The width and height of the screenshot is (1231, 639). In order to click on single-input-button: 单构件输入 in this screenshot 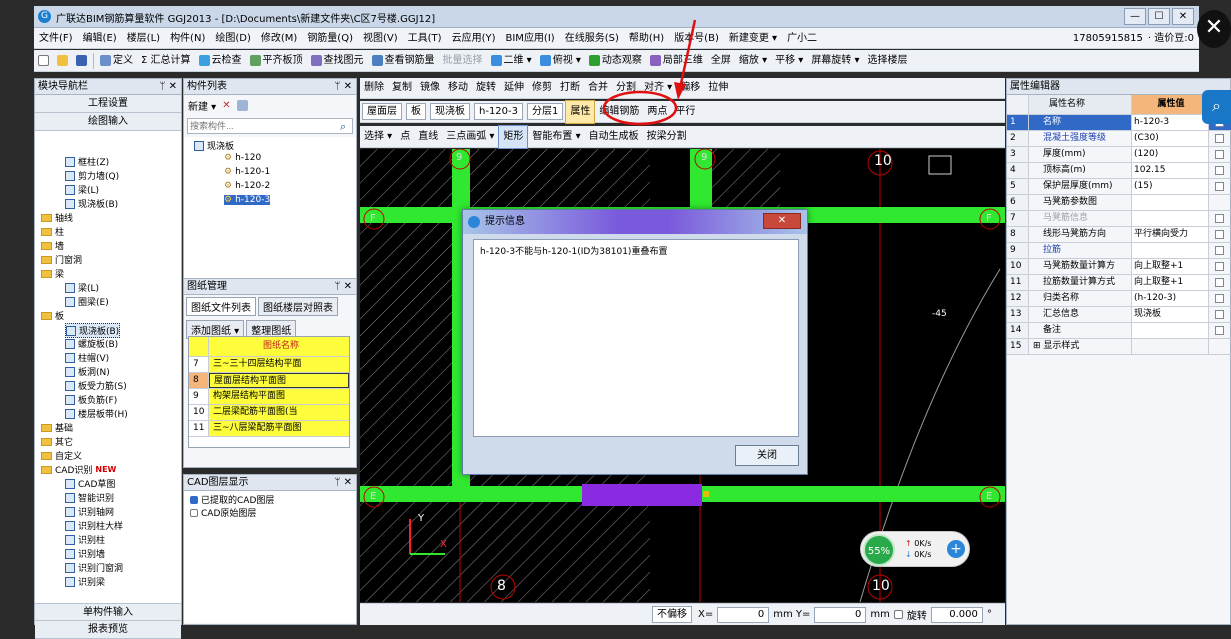, I will do `click(108, 612)`.